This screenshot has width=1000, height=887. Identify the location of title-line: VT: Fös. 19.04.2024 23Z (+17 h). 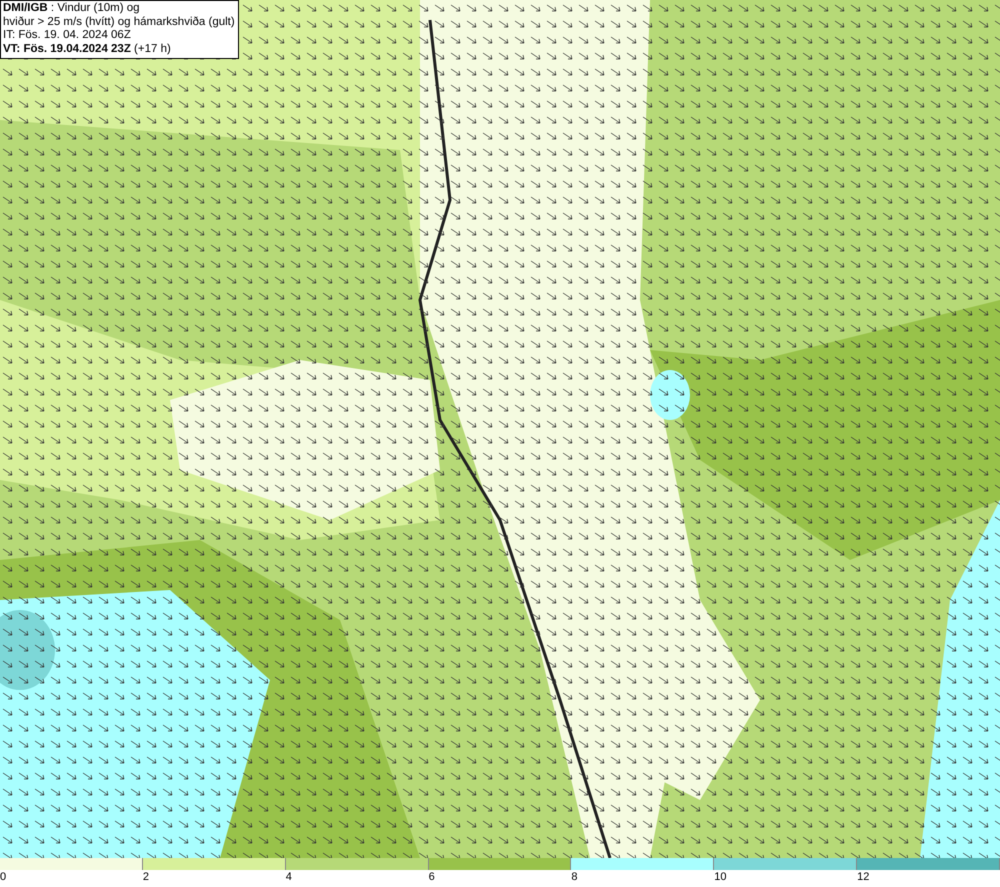
(87, 49).